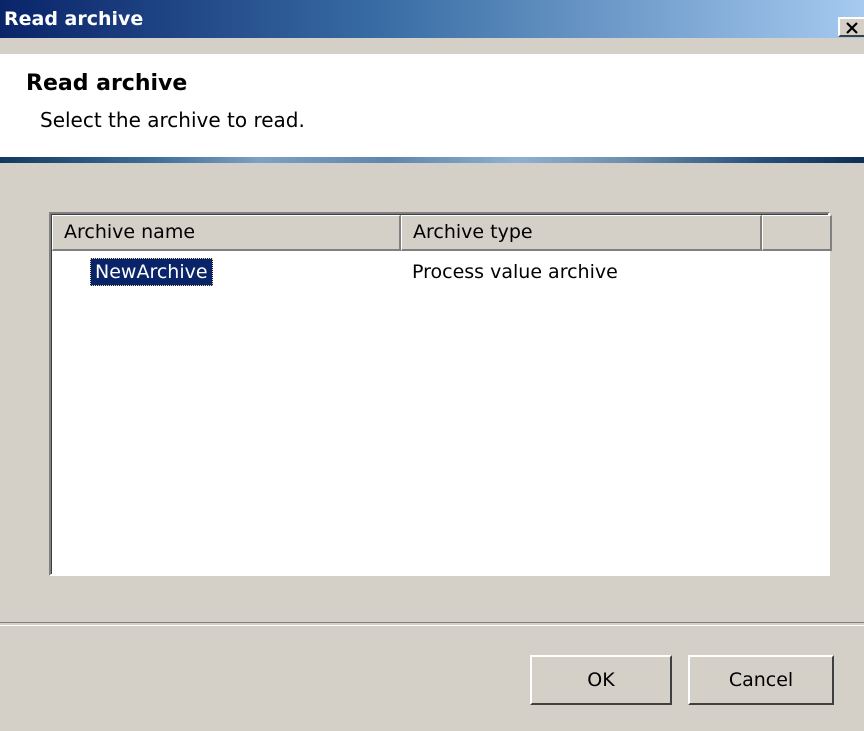 The image size is (864, 731). I want to click on selected-item-highlight: NewArchive, so click(151, 272).